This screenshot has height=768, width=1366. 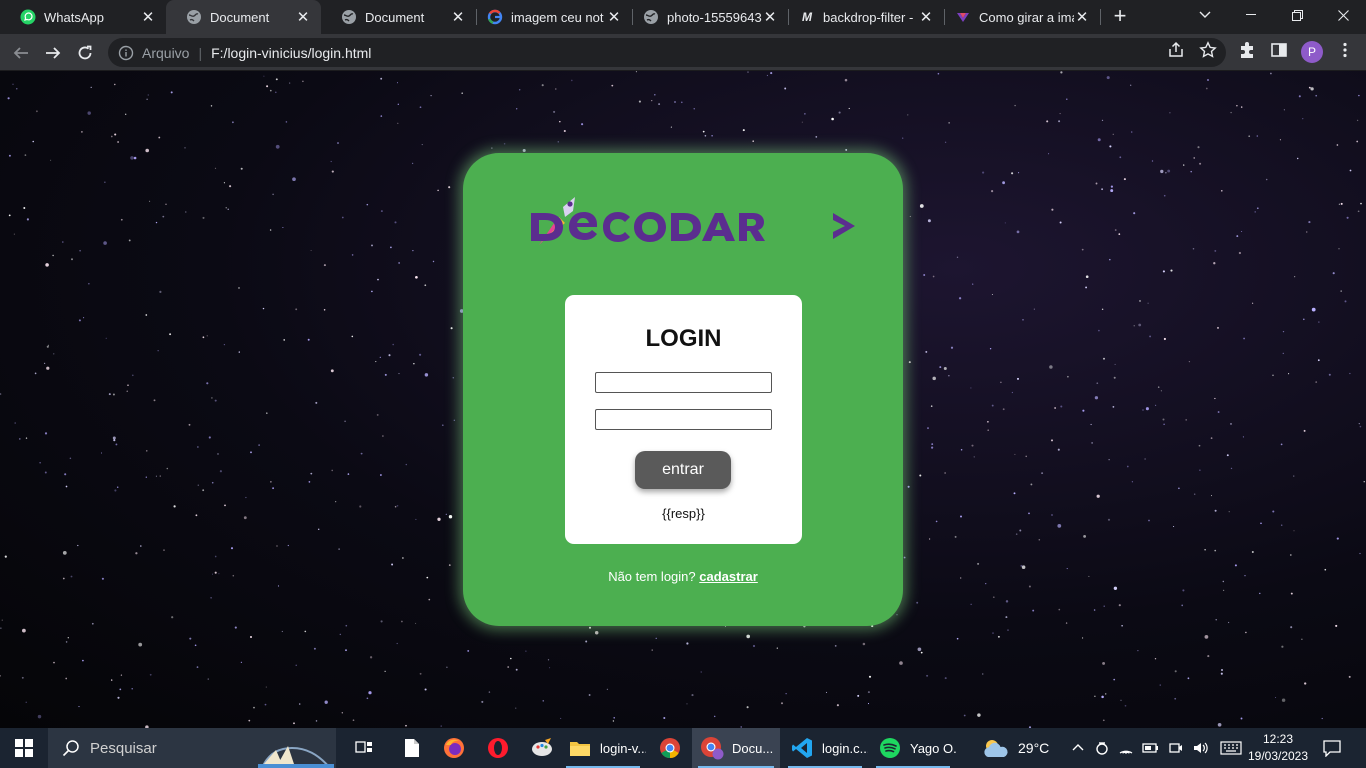 I want to click on taskbar-chrome, so click(x=669, y=748).